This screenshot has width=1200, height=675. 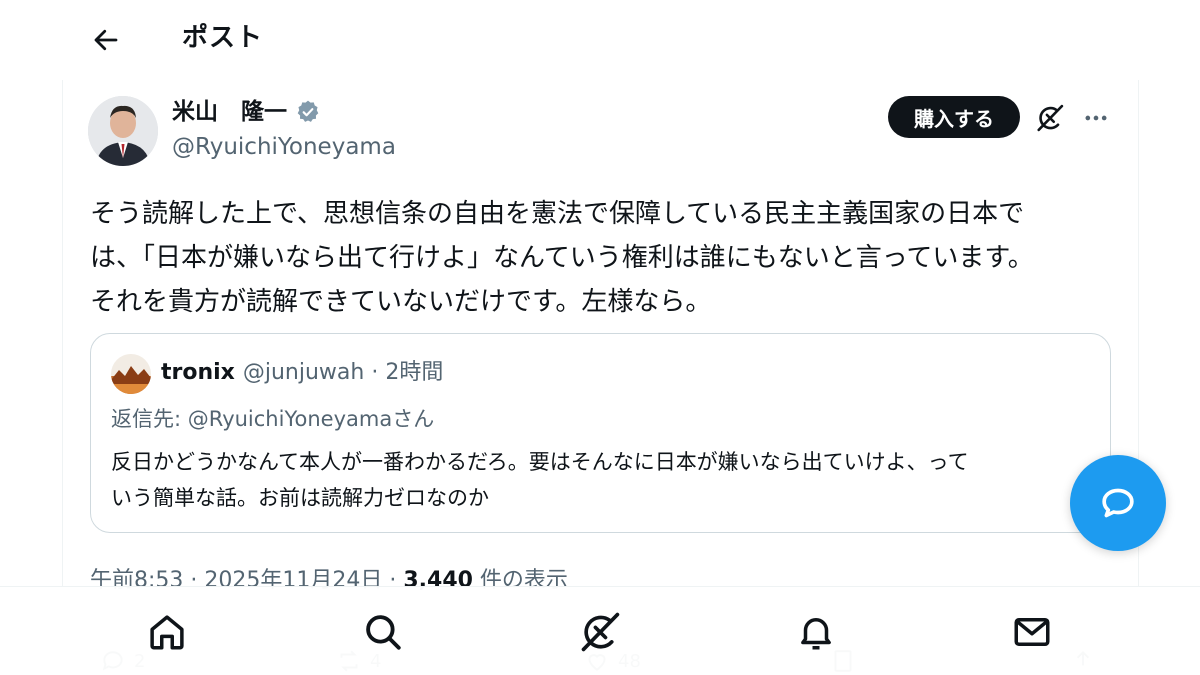 I want to click on more-dots-icon, so click(x=1096, y=118).